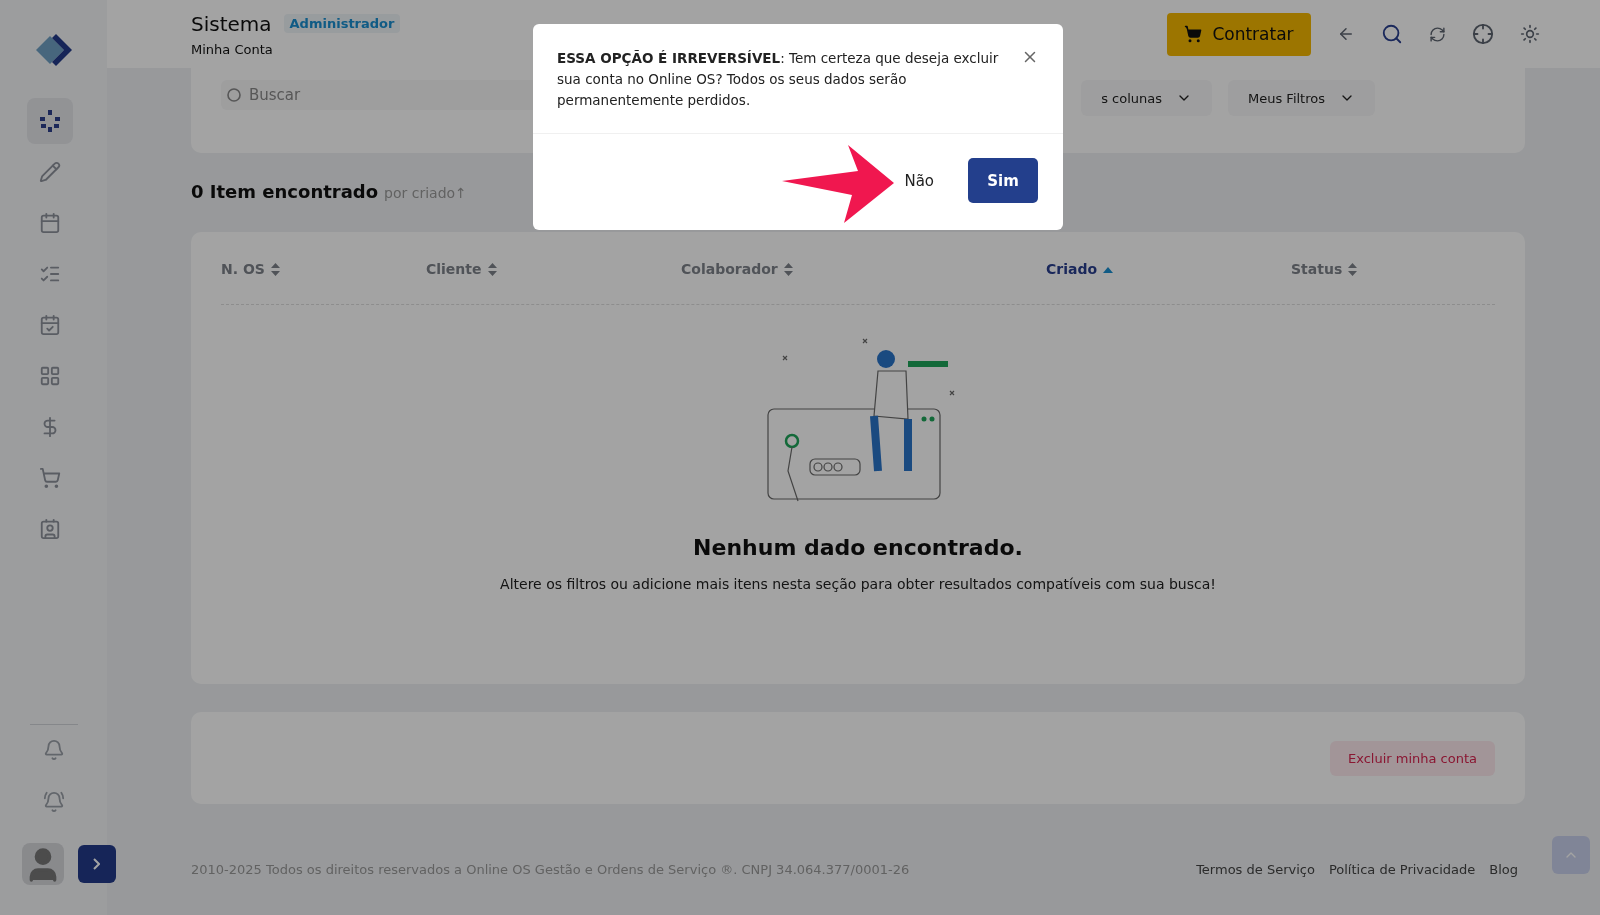 This screenshot has height=915, width=1600. What do you see at coordinates (1301, 98) in the screenshot?
I see `filter-dropdown: Meus Filtros` at bounding box center [1301, 98].